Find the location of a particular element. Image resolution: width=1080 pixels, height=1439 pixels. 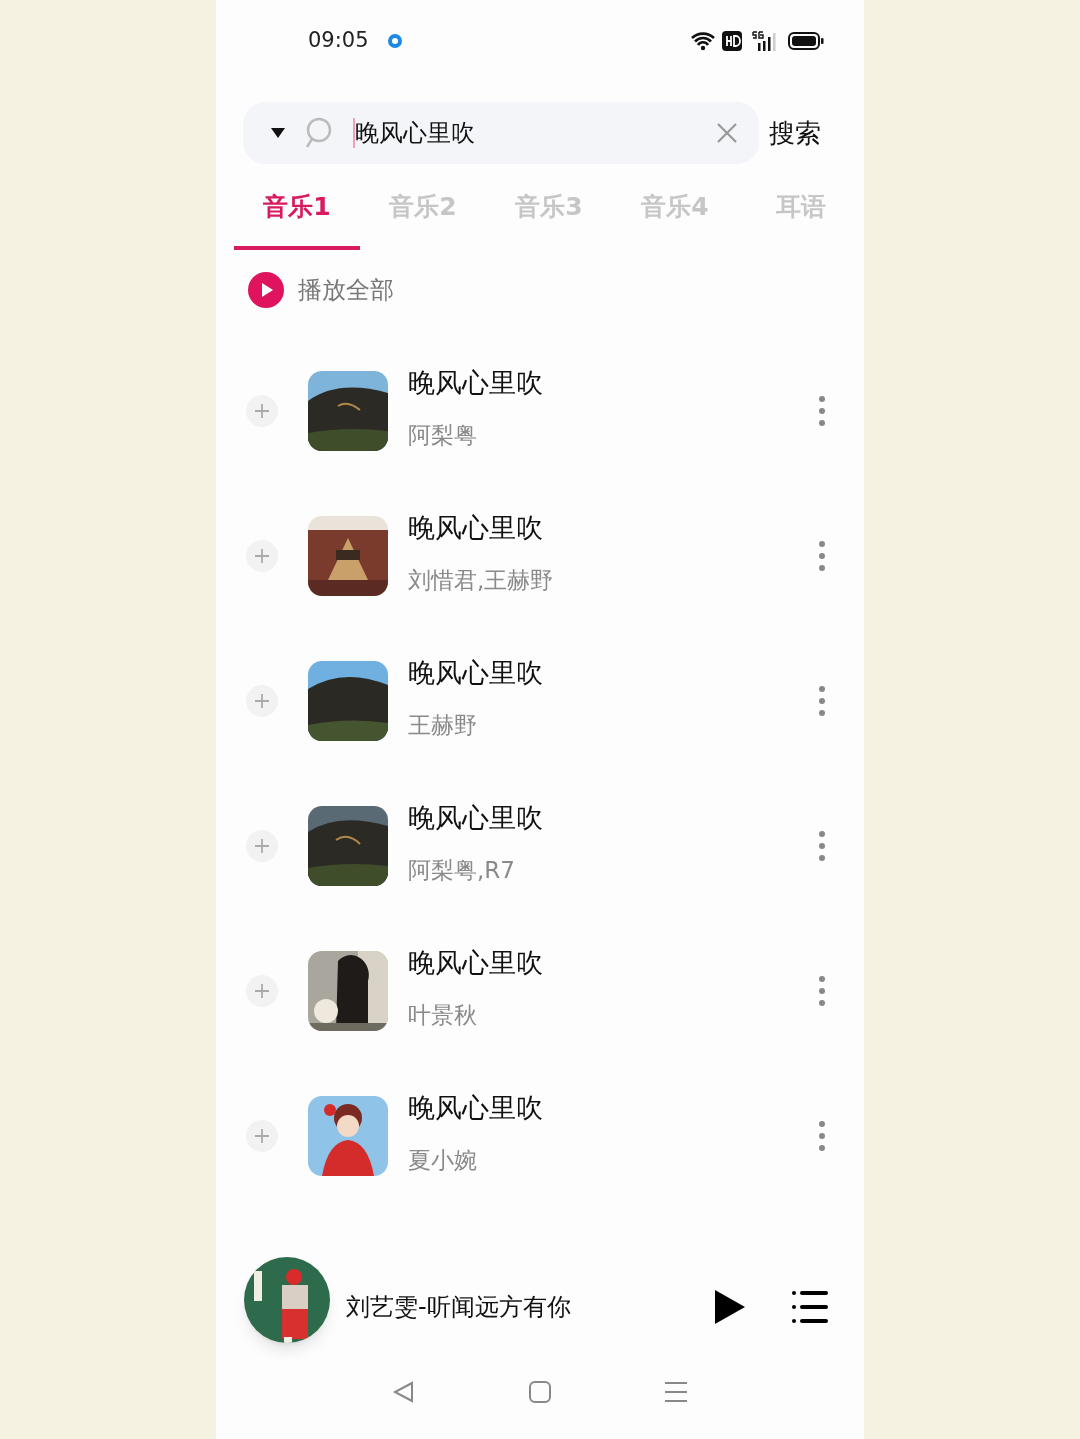

wifi-icon is located at coordinates (703, 41).